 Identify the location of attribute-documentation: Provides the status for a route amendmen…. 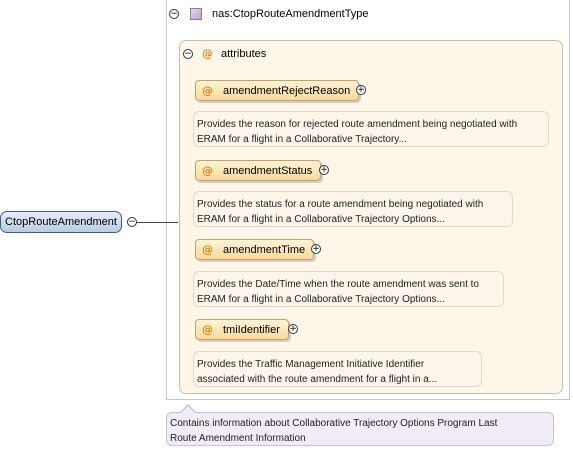
(353, 209).